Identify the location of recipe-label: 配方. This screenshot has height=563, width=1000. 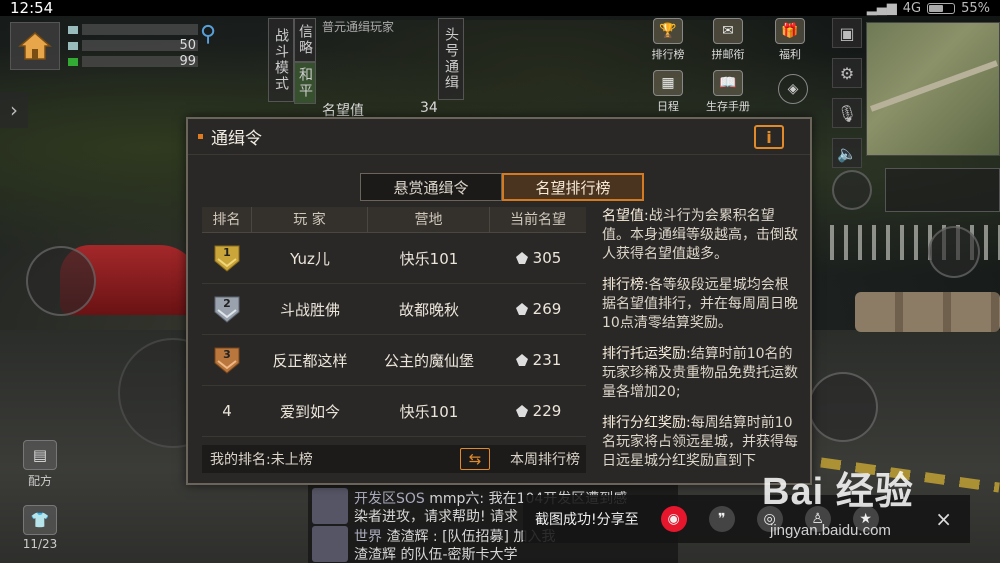
(39, 481).